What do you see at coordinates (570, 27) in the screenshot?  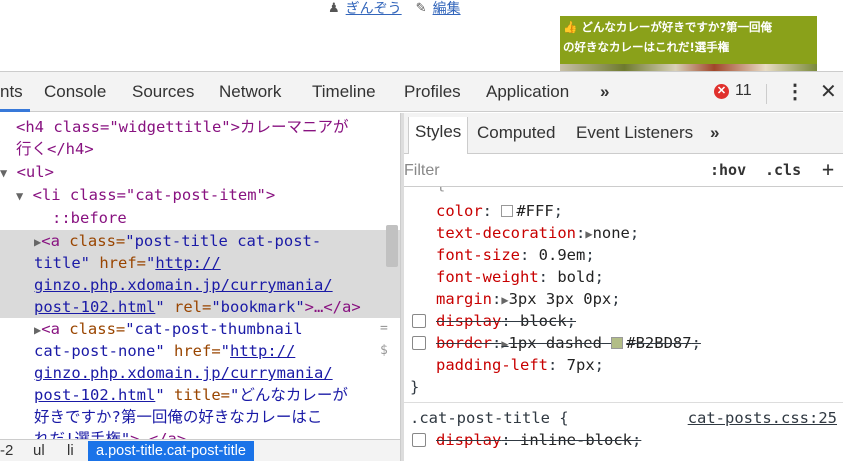 I see `thumbs-up-icon: 👍` at bounding box center [570, 27].